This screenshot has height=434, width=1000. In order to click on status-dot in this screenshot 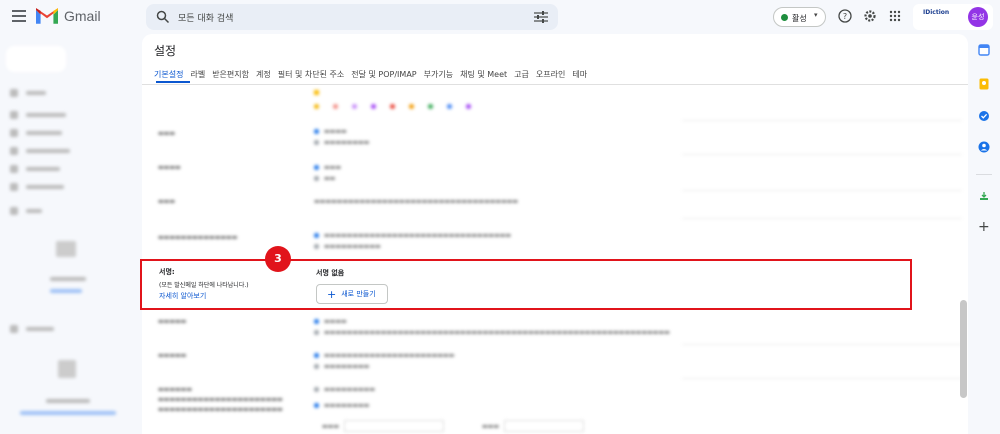, I will do `click(784, 17)`.